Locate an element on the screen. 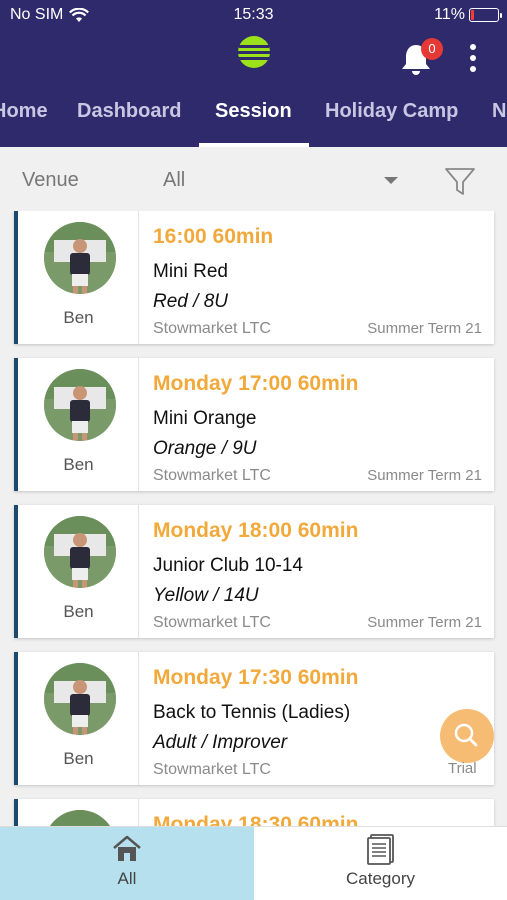 The image size is (507, 900). tab-session: Session is located at coordinates (253, 111).